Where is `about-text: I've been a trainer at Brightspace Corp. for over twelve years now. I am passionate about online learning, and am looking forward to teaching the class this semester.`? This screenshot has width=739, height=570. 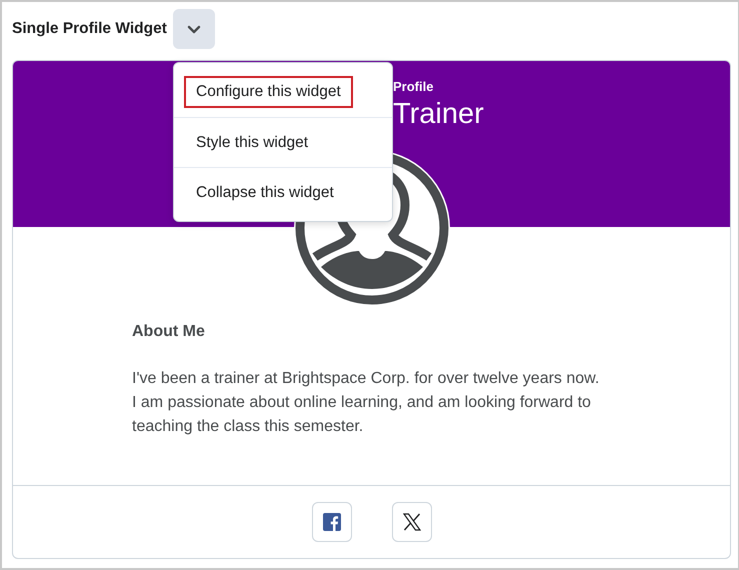
about-text: I've been a trainer at Brightspace Corp. for over twelve years now. I am passionate about online learning, and am looking forward to teaching the class this semester. is located at coordinates (366, 403).